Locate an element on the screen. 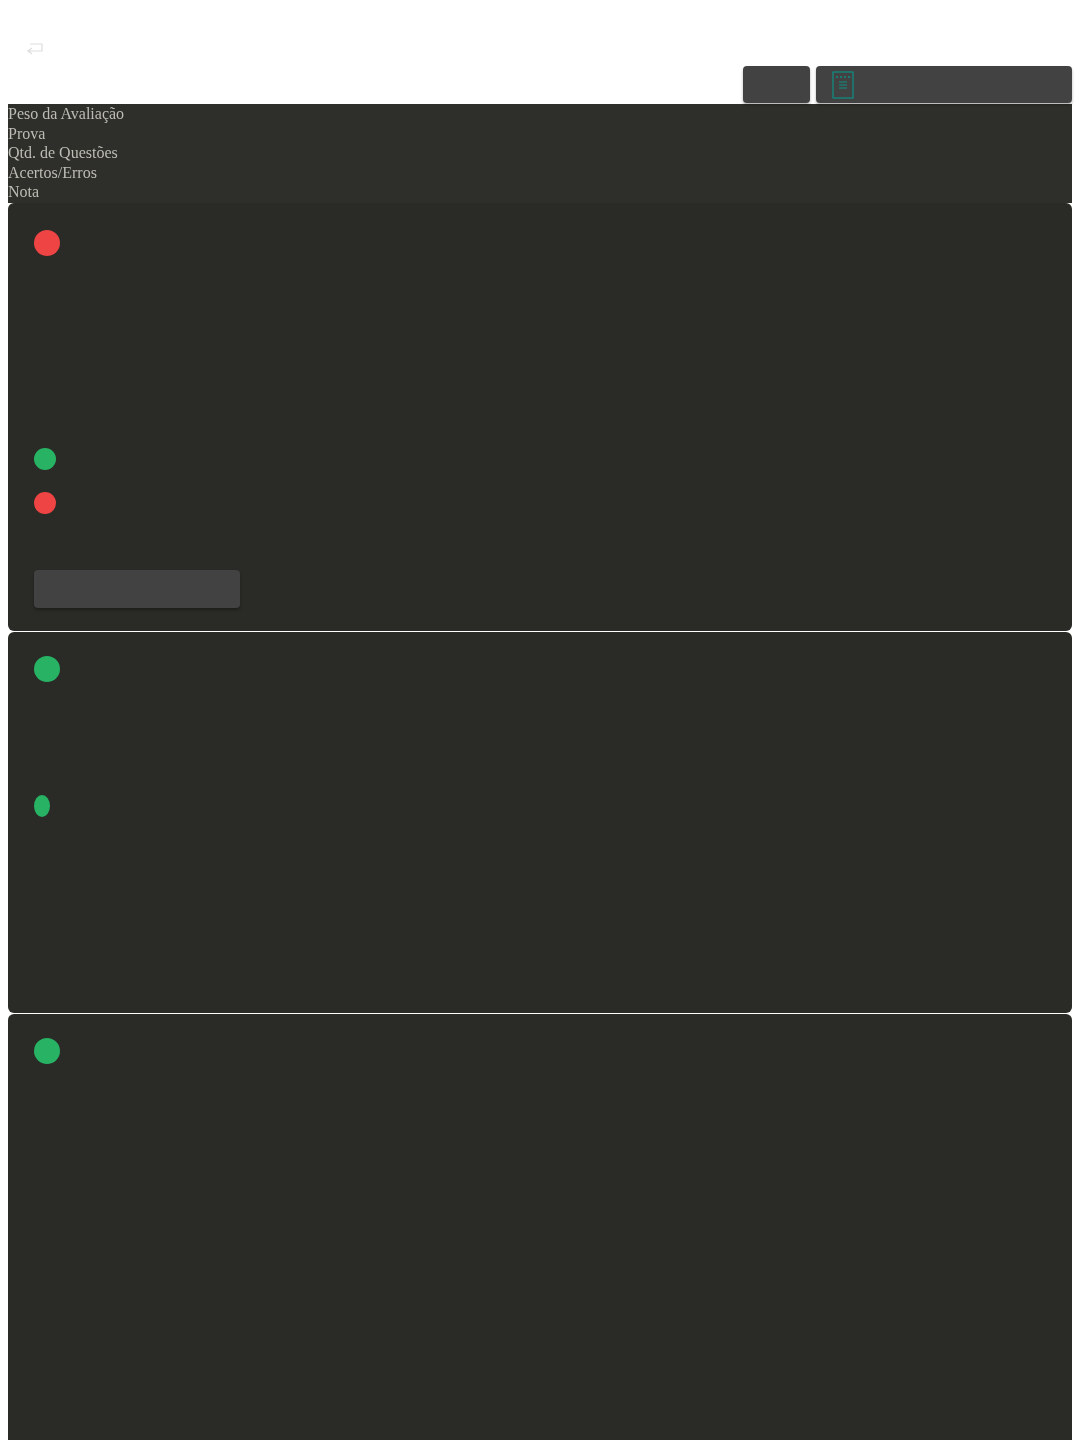  column-label: Nota is located at coordinates (24, 192).